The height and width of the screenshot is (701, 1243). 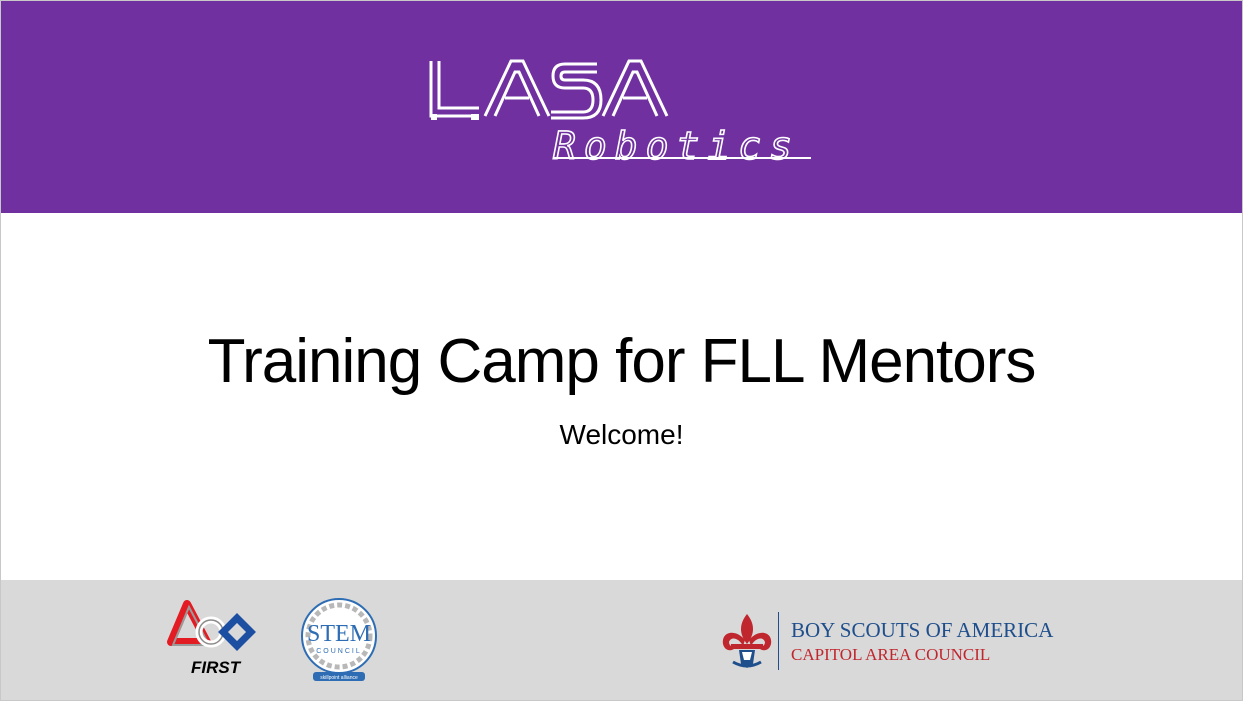 What do you see at coordinates (622, 111) in the screenshot?
I see `lasa-robotics-logo: Robotics` at bounding box center [622, 111].